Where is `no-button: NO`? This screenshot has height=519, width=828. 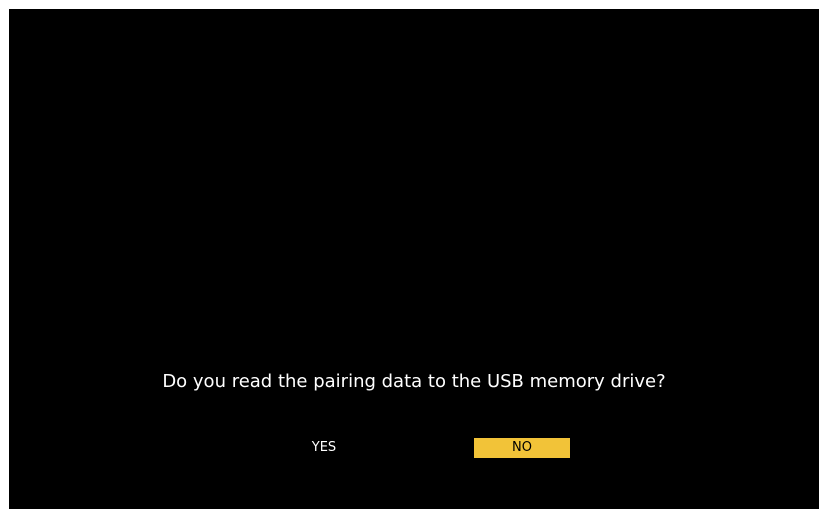
no-button: NO is located at coordinates (522, 448).